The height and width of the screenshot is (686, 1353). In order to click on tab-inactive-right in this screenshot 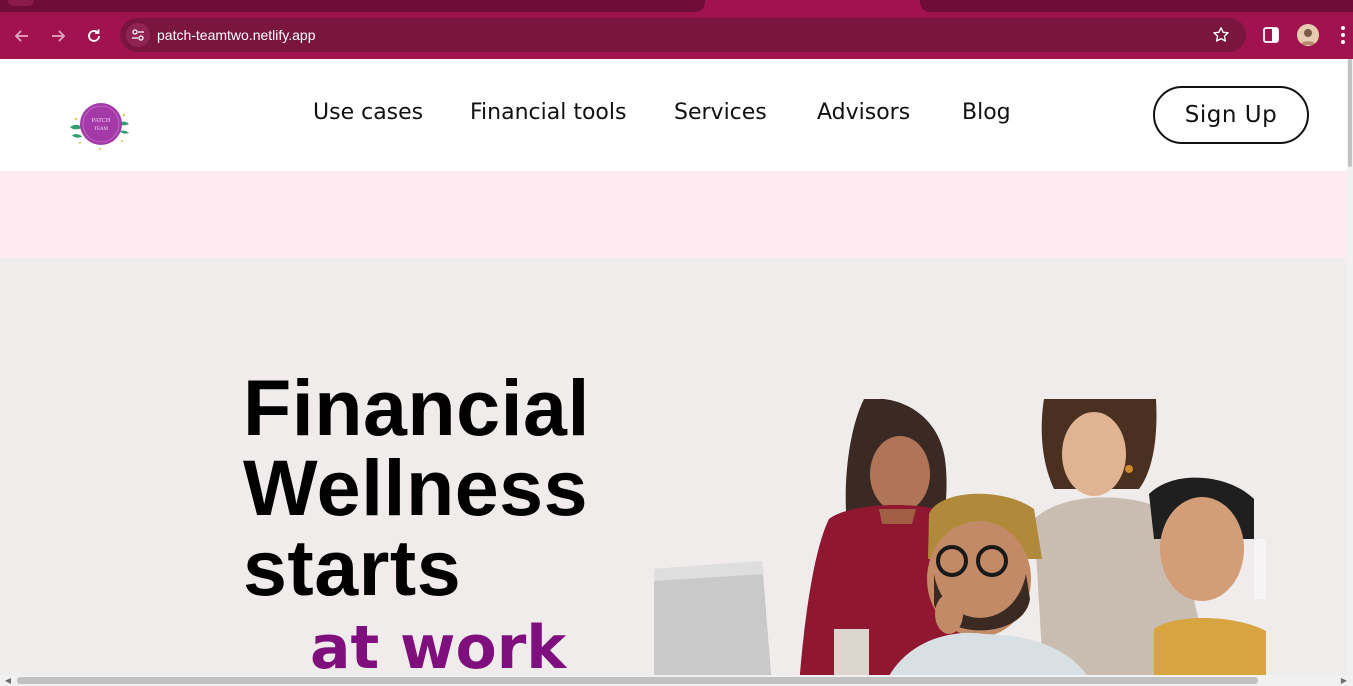, I will do `click(1136, 6)`.